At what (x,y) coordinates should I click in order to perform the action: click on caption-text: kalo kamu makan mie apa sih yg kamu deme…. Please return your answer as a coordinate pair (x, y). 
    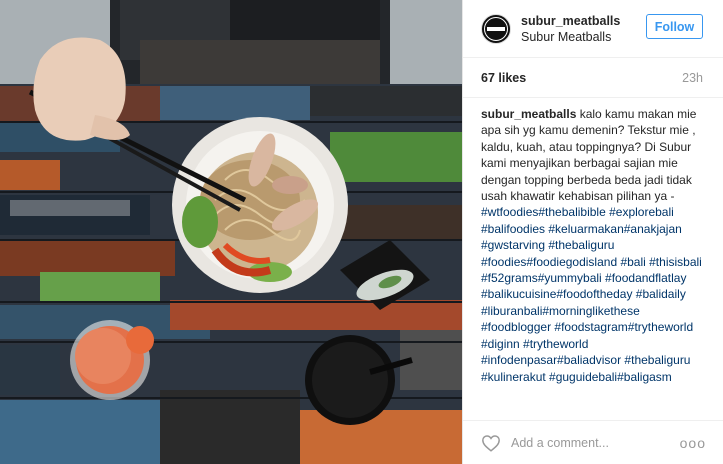
    Looking at the image, I should click on (589, 155).